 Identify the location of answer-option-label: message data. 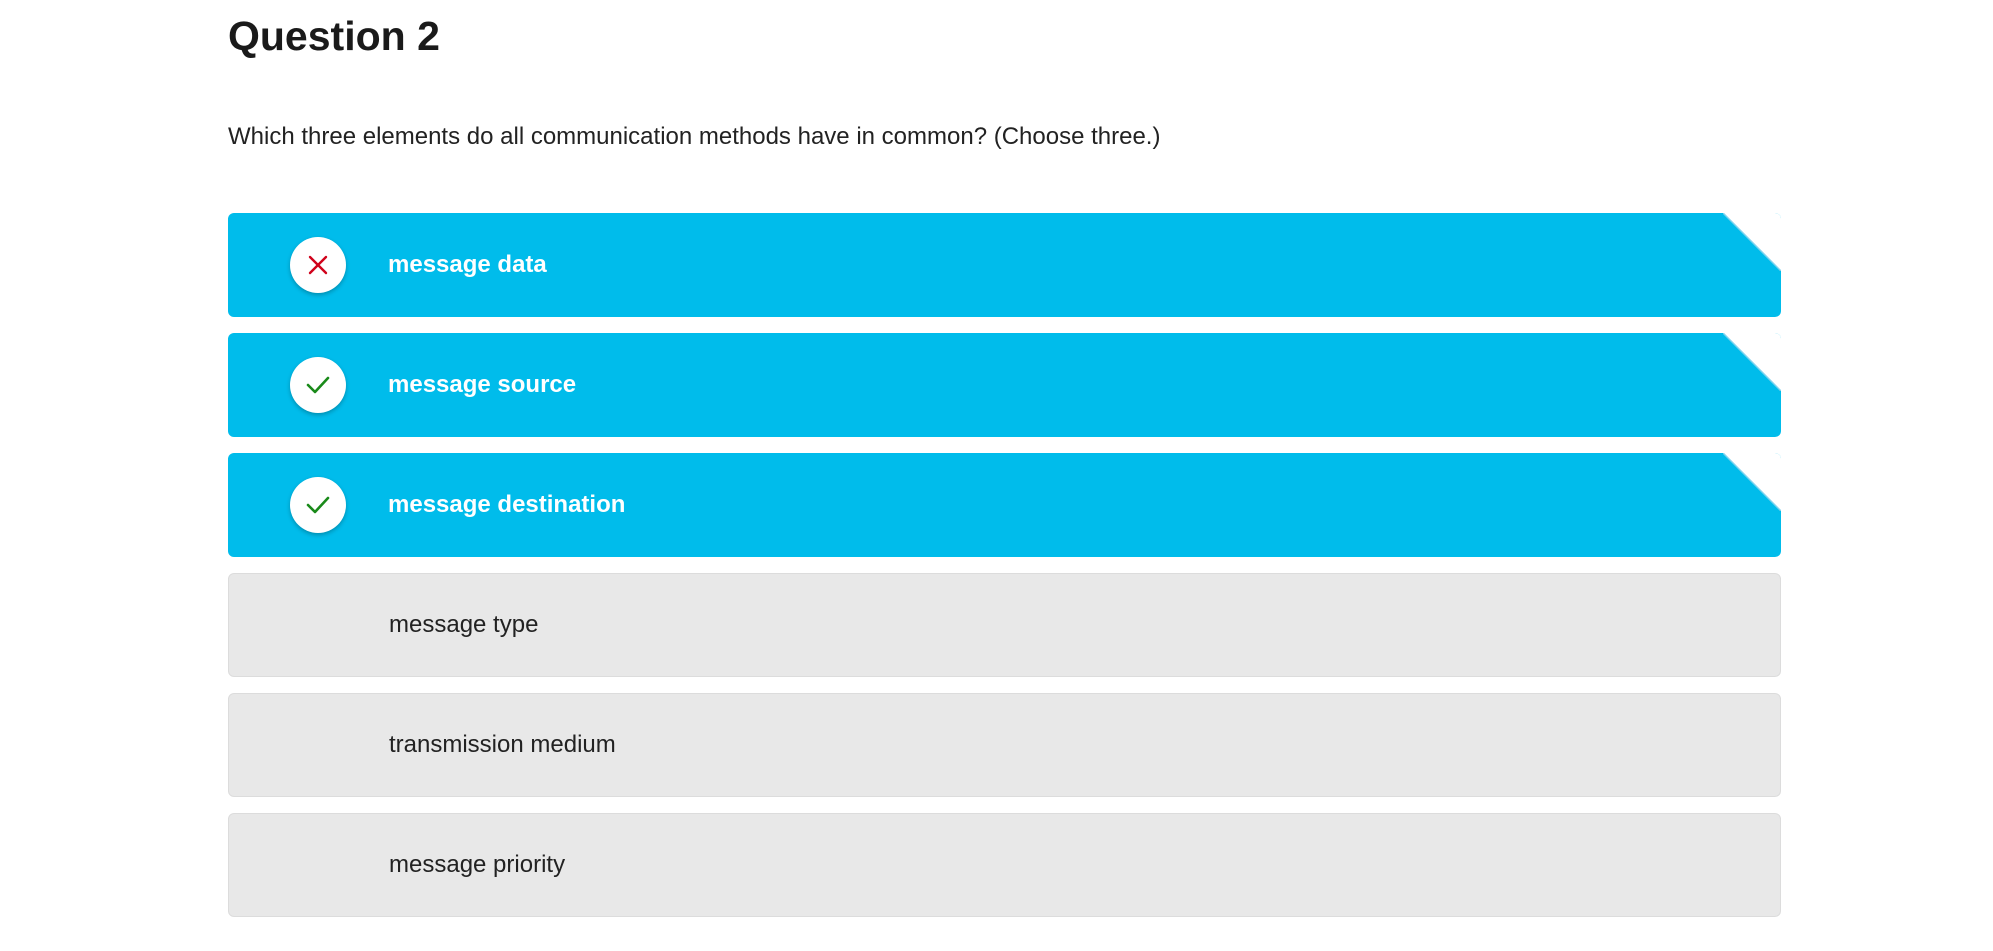
(467, 264).